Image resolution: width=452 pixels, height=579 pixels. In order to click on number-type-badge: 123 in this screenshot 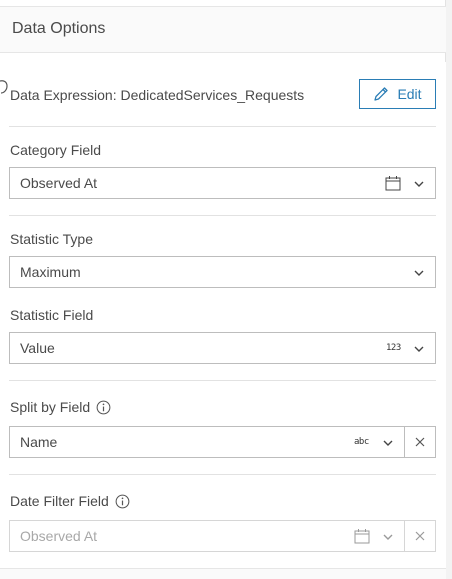, I will do `click(393, 348)`.